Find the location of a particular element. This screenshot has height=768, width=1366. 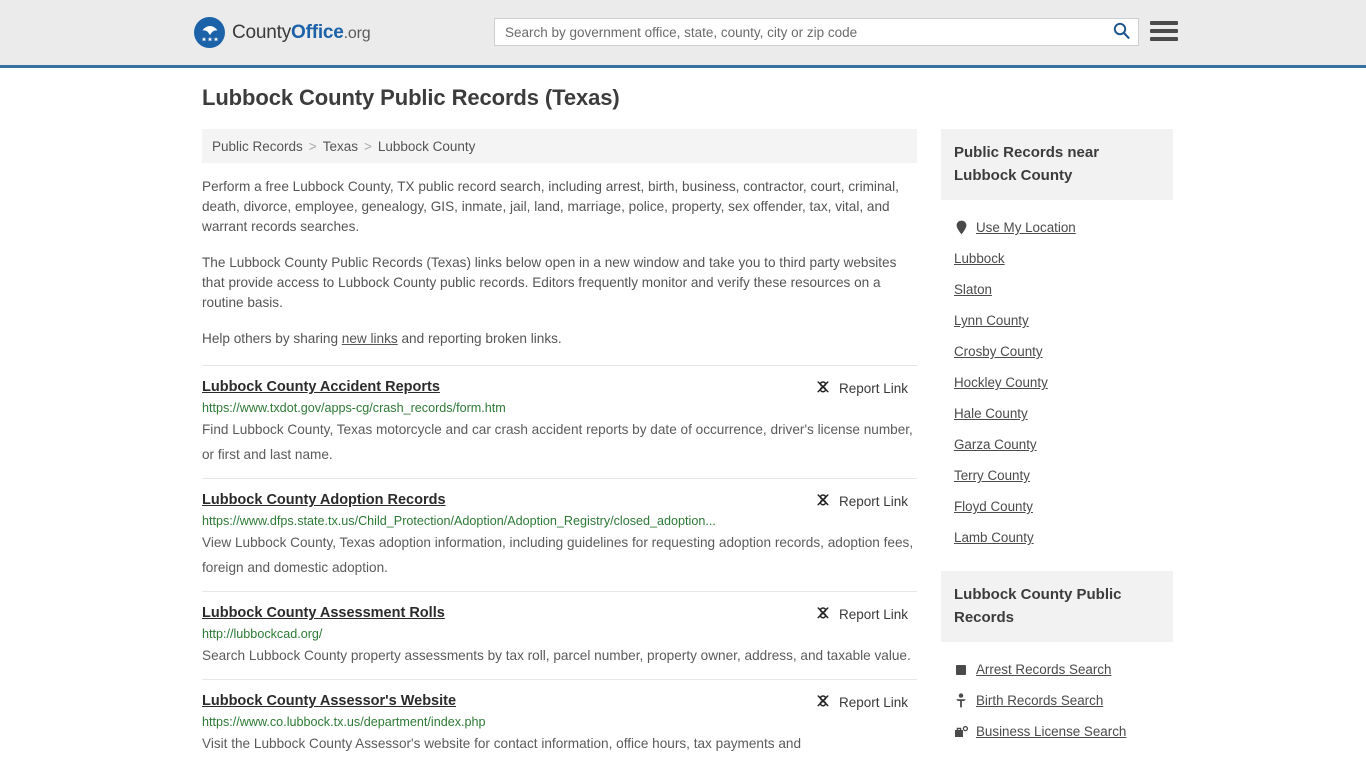

county-records-heading: Lubbock County Public Records is located at coordinates (1057, 606).